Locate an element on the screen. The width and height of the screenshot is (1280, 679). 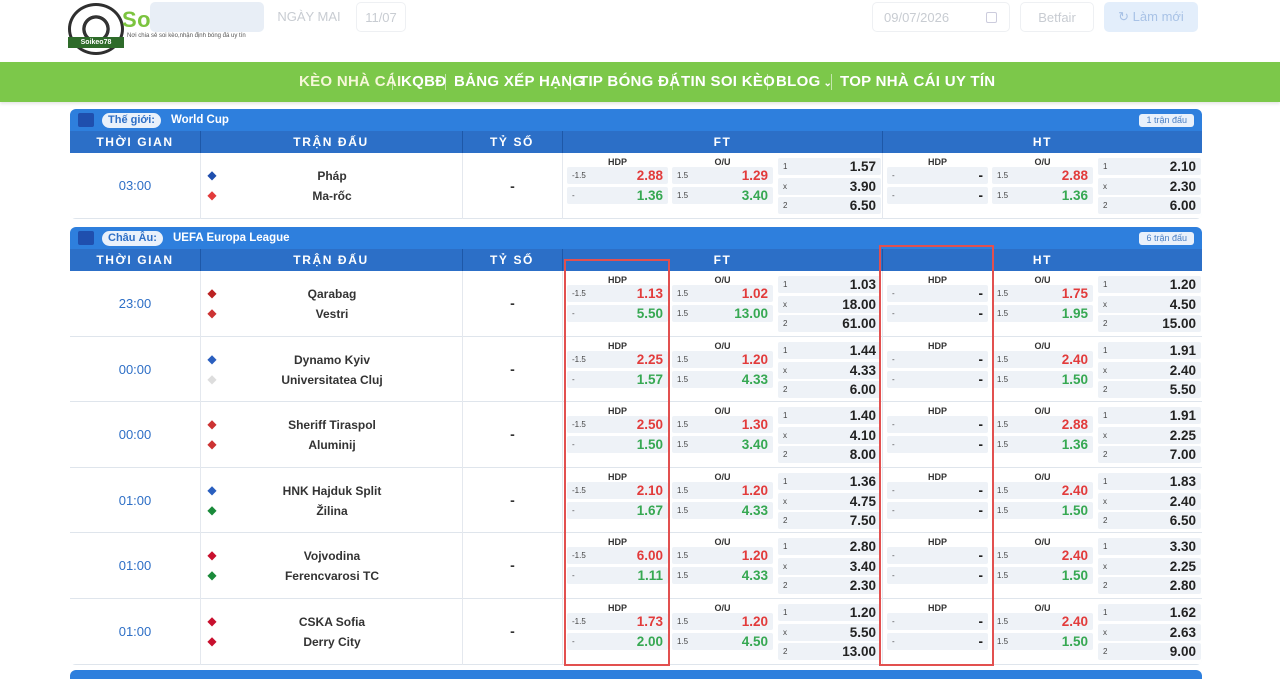
ht-x12-odds-cell: 1 1.20 is located at coordinates (1149, 284).